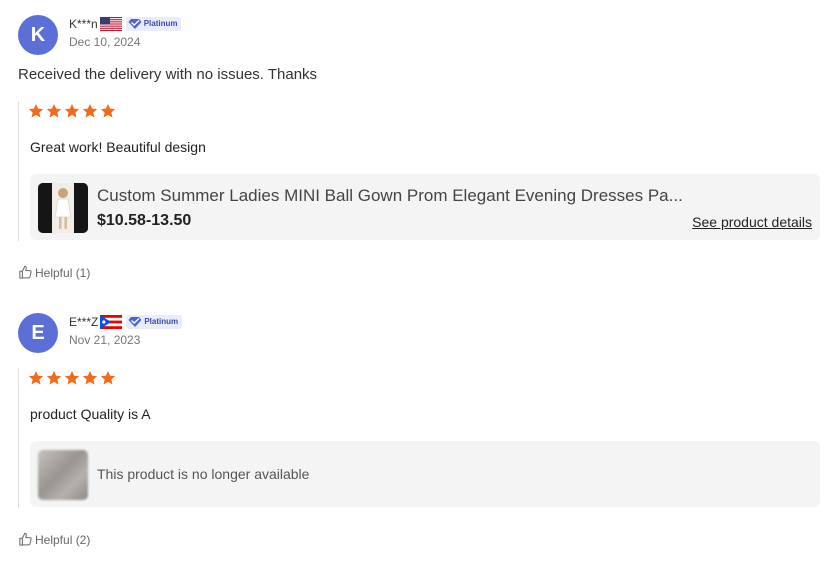 Image resolution: width=838 pixels, height=568 pixels. I want to click on avatar: E, so click(38, 333).